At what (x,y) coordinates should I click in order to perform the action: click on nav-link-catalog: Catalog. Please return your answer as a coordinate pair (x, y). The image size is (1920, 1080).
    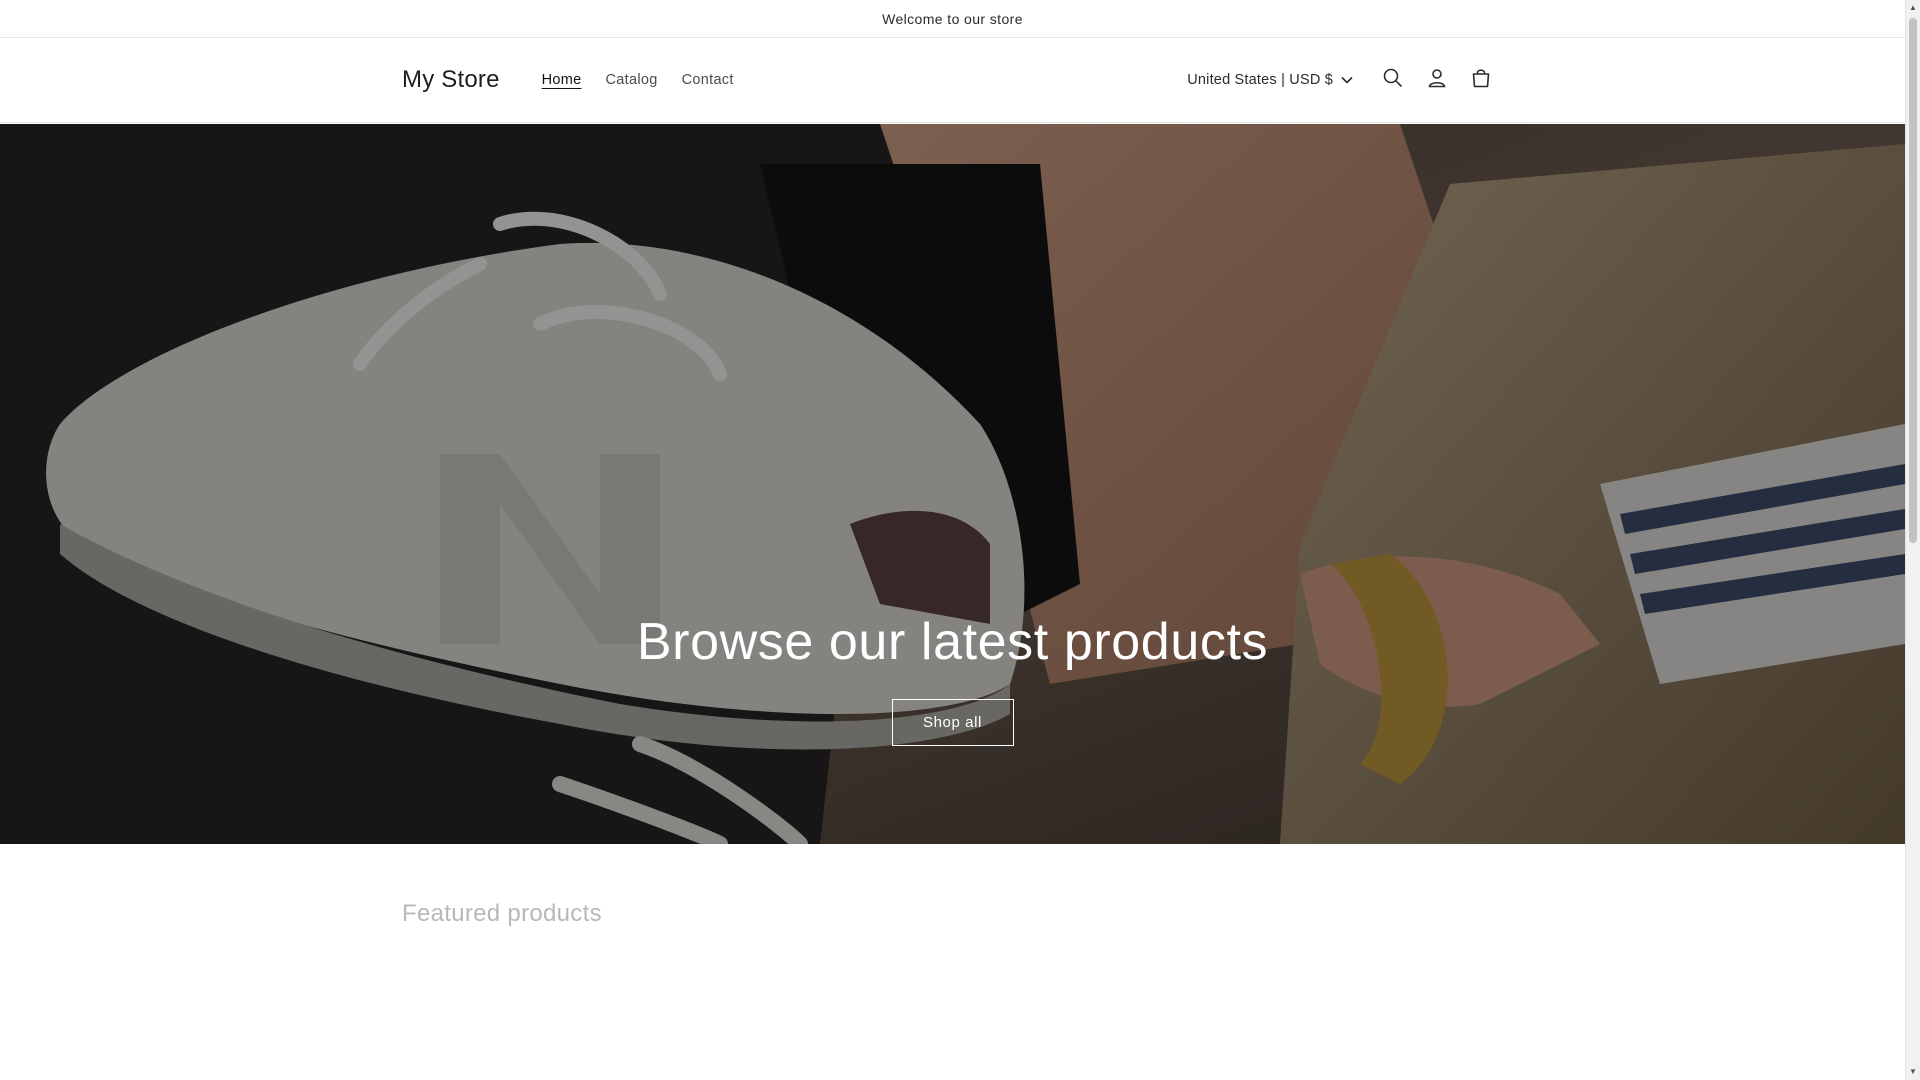
    Looking at the image, I should click on (632, 80).